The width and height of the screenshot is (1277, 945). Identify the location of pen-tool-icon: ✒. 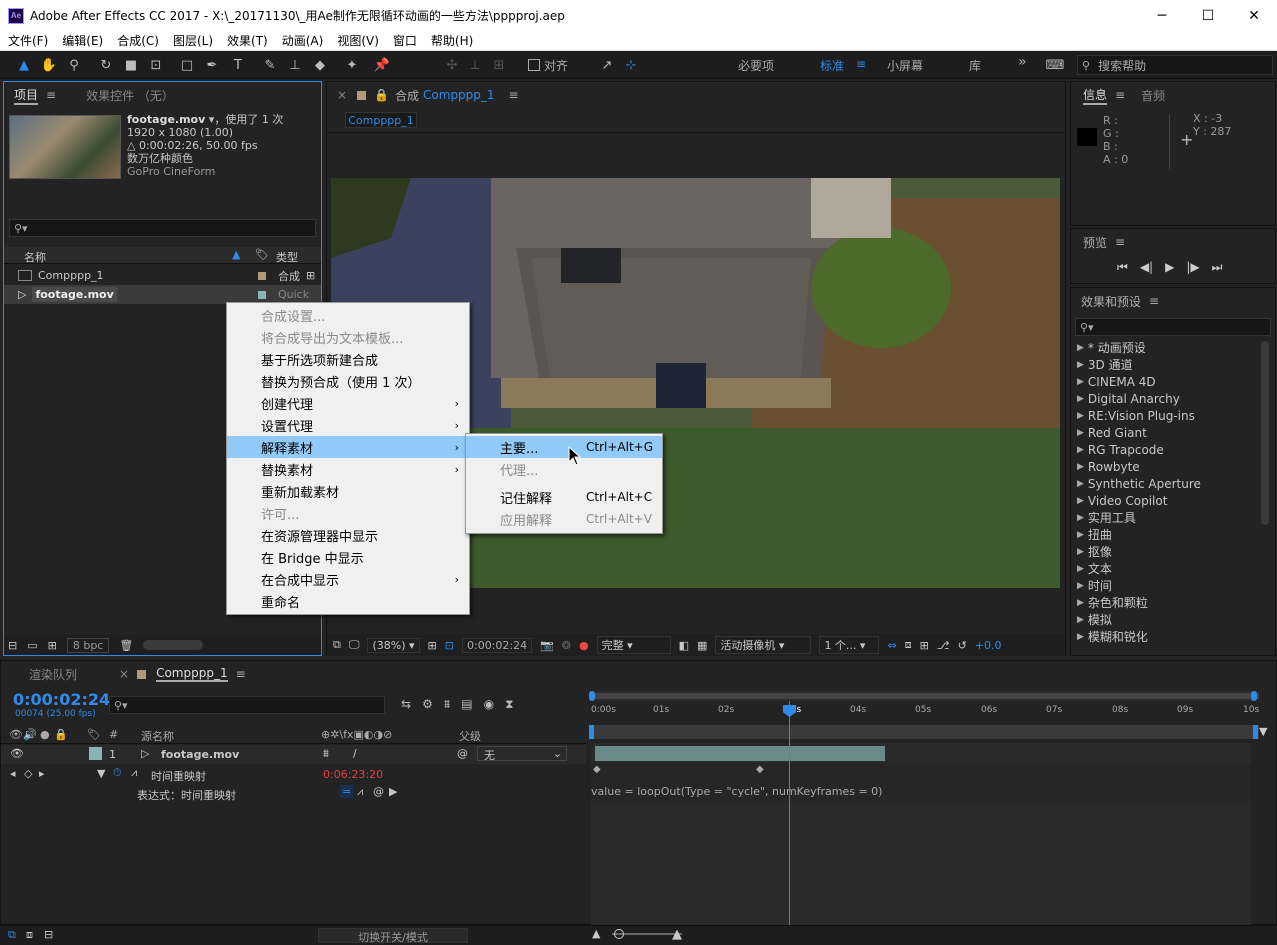
(212, 65).